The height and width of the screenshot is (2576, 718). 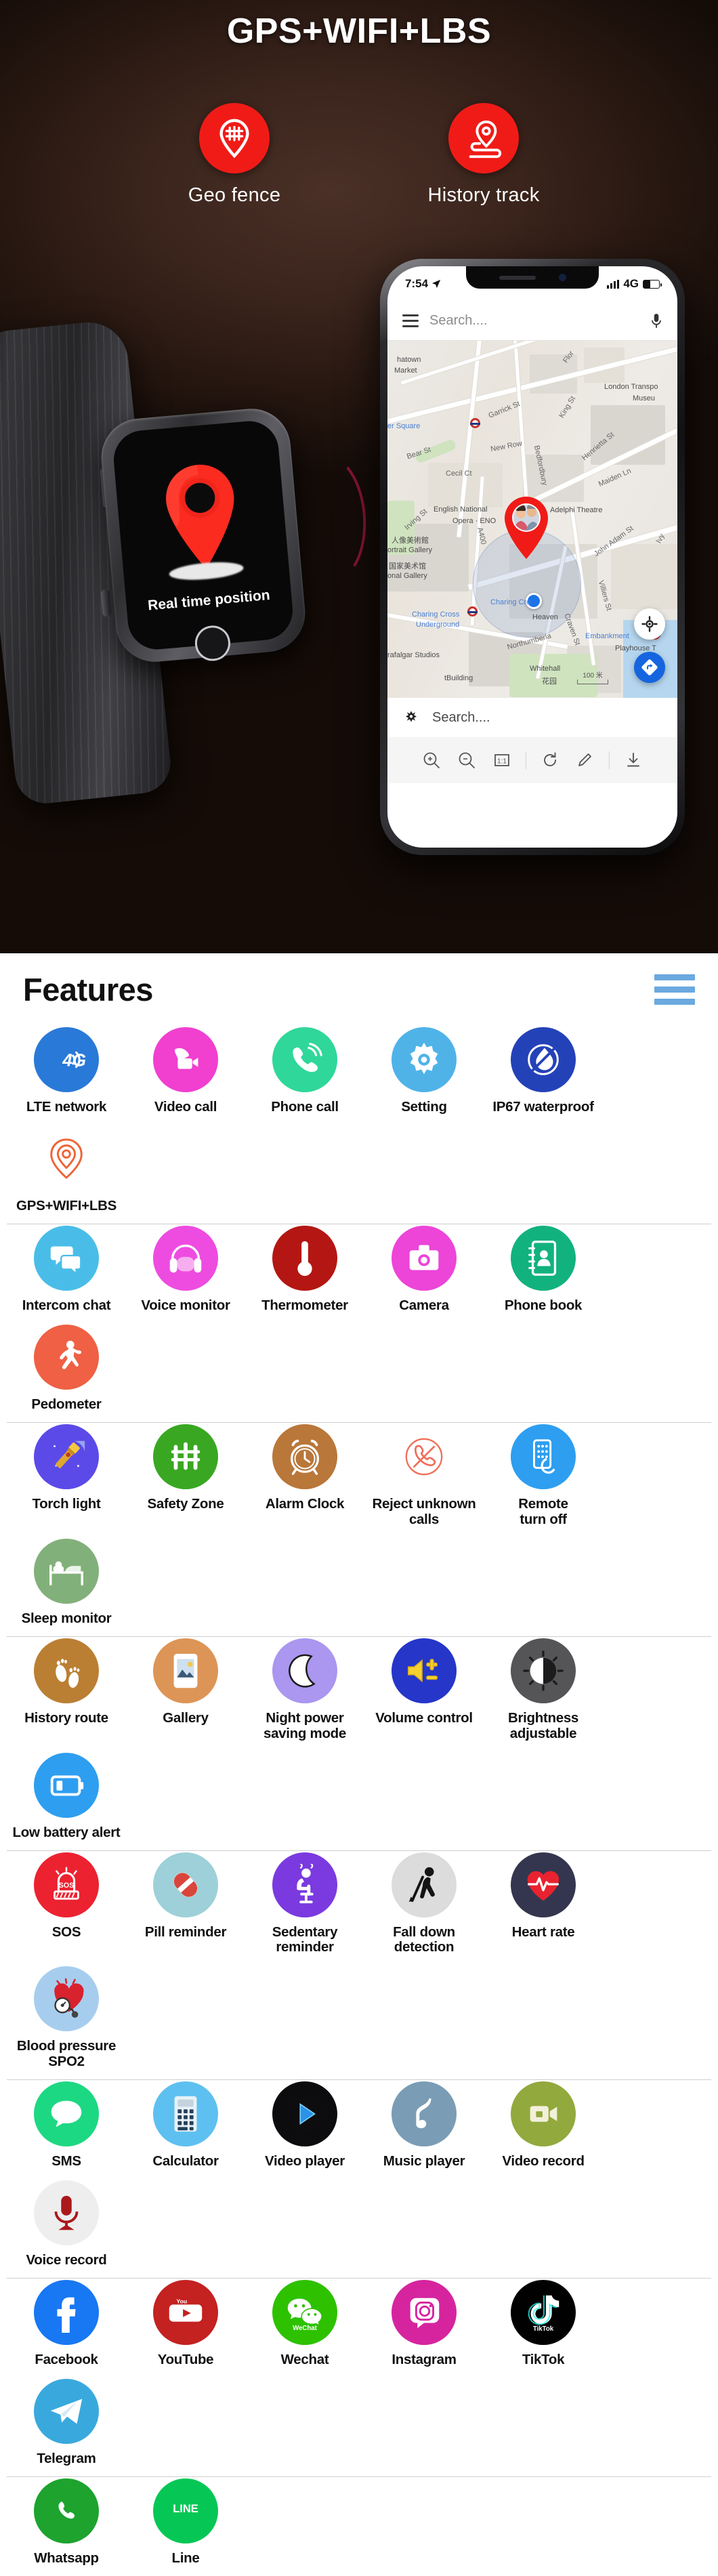 I want to click on svg-text: WeChat, so click(x=305, y=2328).